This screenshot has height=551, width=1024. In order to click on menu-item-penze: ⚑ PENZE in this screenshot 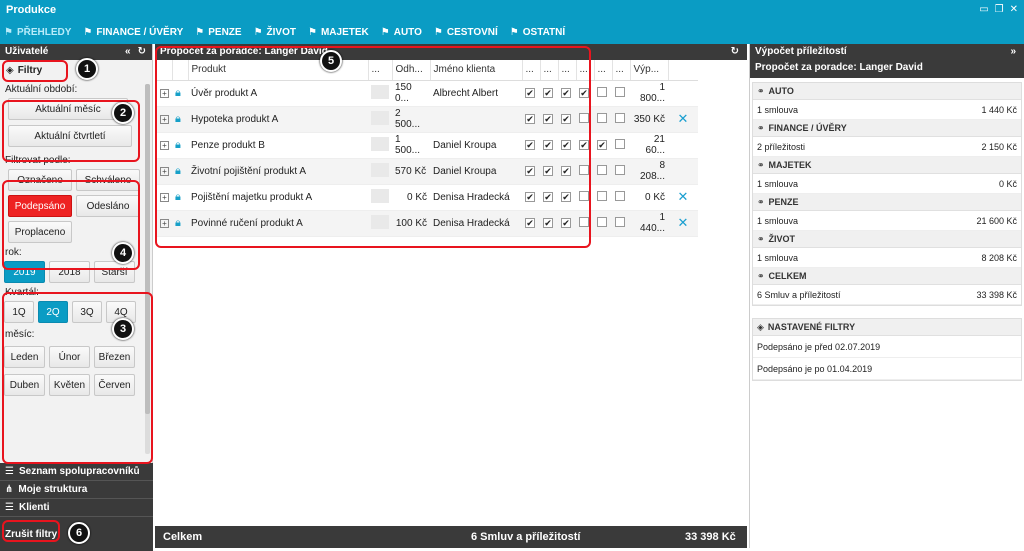, I will do `click(218, 32)`.